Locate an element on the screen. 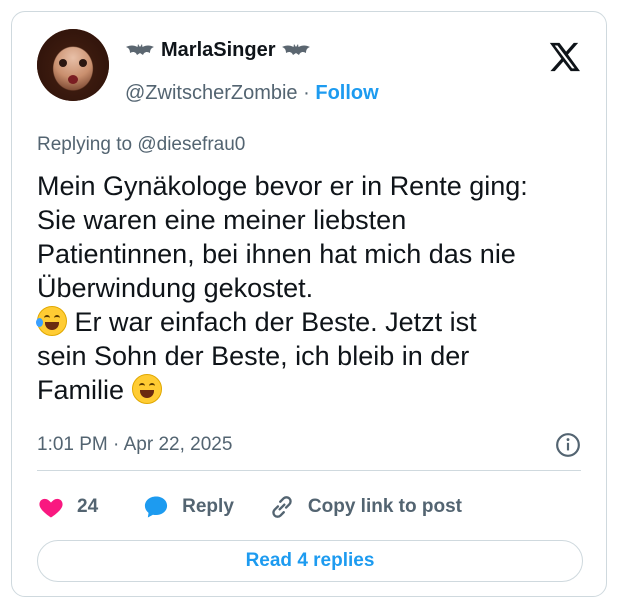 The width and height of the screenshot is (620, 610). x-logo-icon is located at coordinates (564, 57).